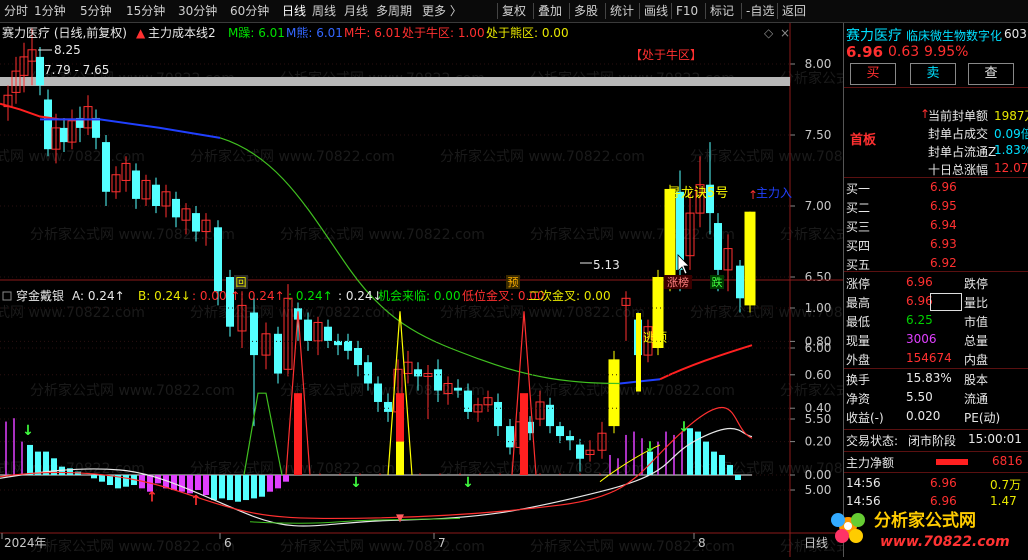 Image resolution: width=1028 pixels, height=560 pixels. I want to click on stat-label: 现量, so click(858, 341).